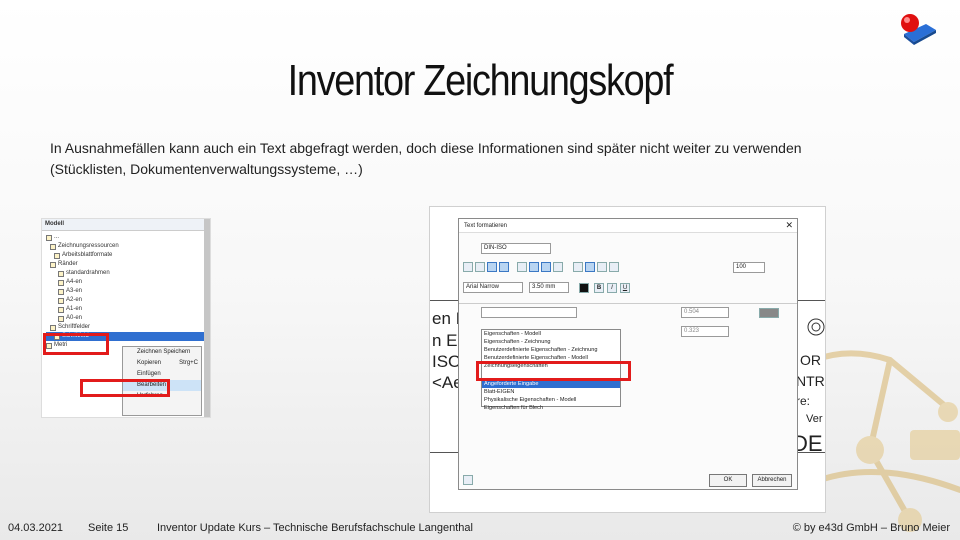 The height and width of the screenshot is (540, 960). Describe the element at coordinates (125, 246) in the screenshot. I see `tree-item: Zeichnungsressourcen` at that location.